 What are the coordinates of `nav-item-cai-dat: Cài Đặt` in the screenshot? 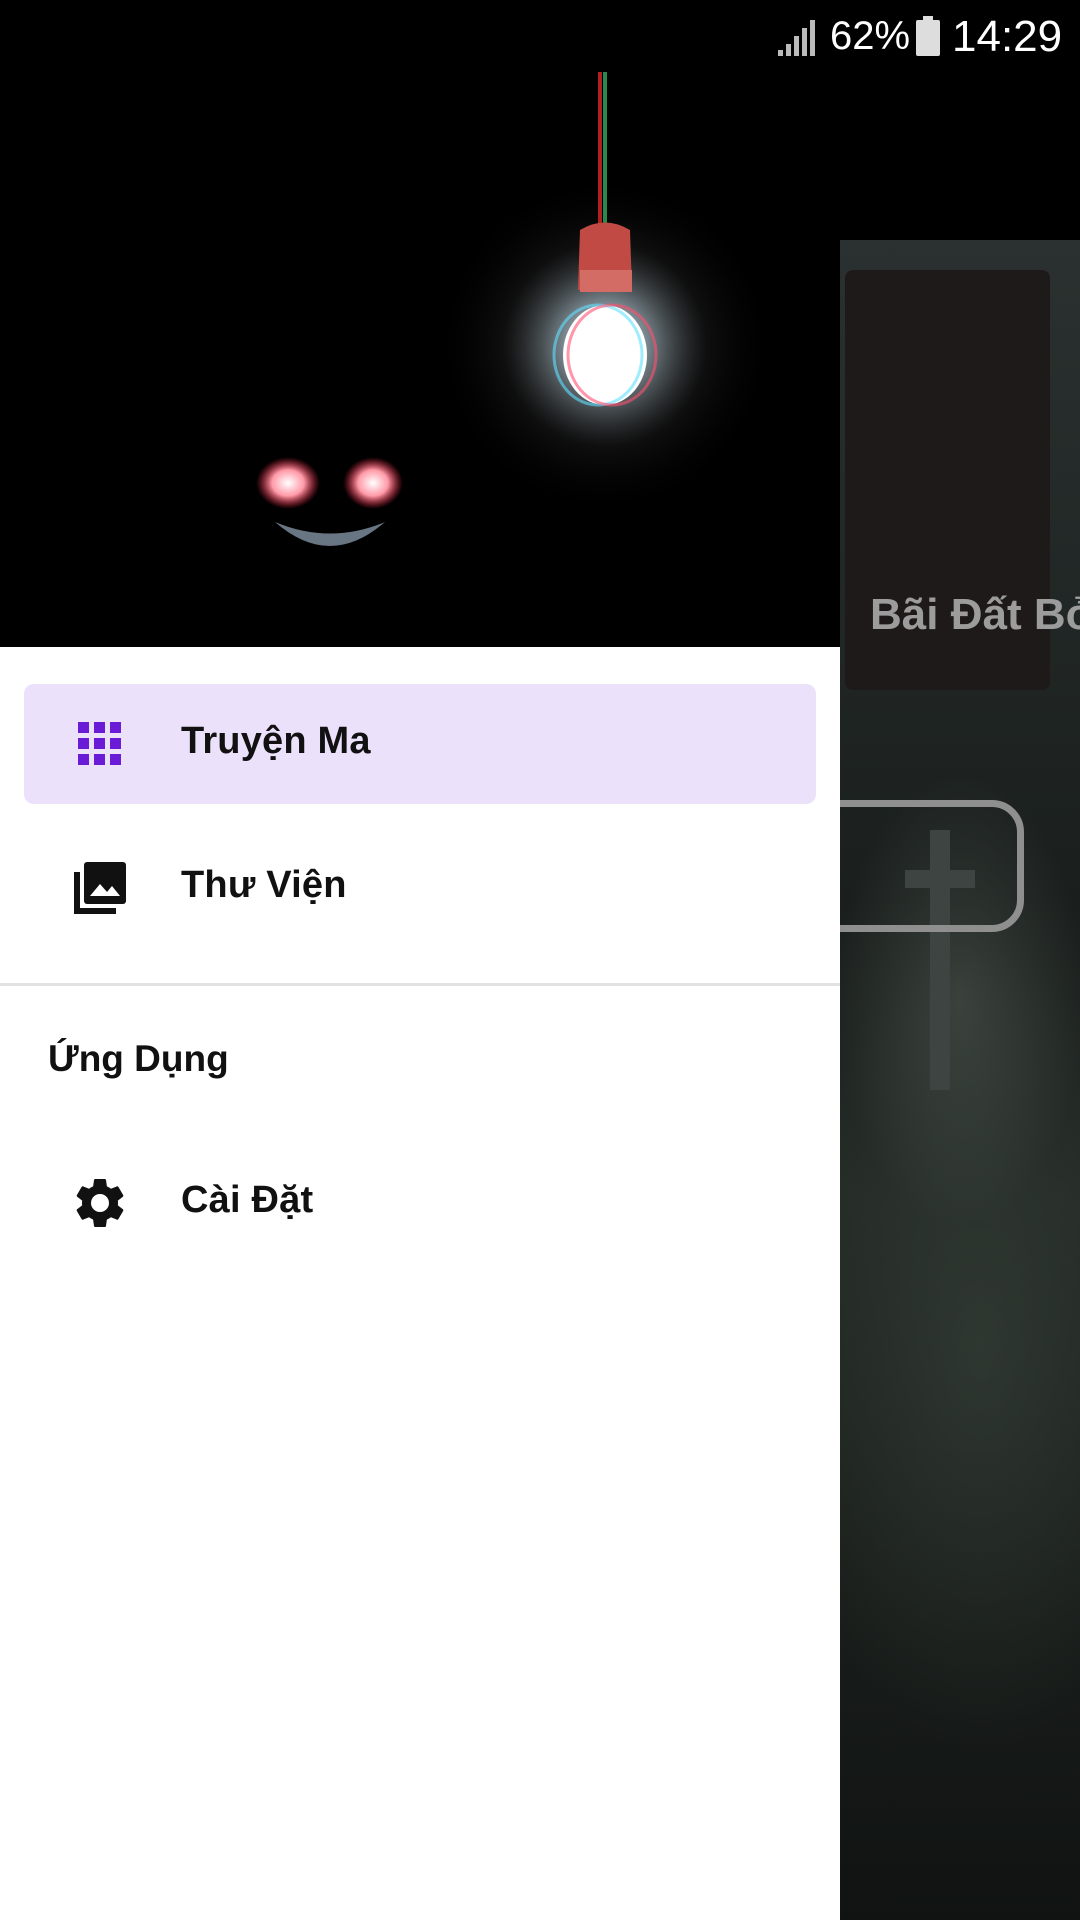 It's located at (420, 1203).